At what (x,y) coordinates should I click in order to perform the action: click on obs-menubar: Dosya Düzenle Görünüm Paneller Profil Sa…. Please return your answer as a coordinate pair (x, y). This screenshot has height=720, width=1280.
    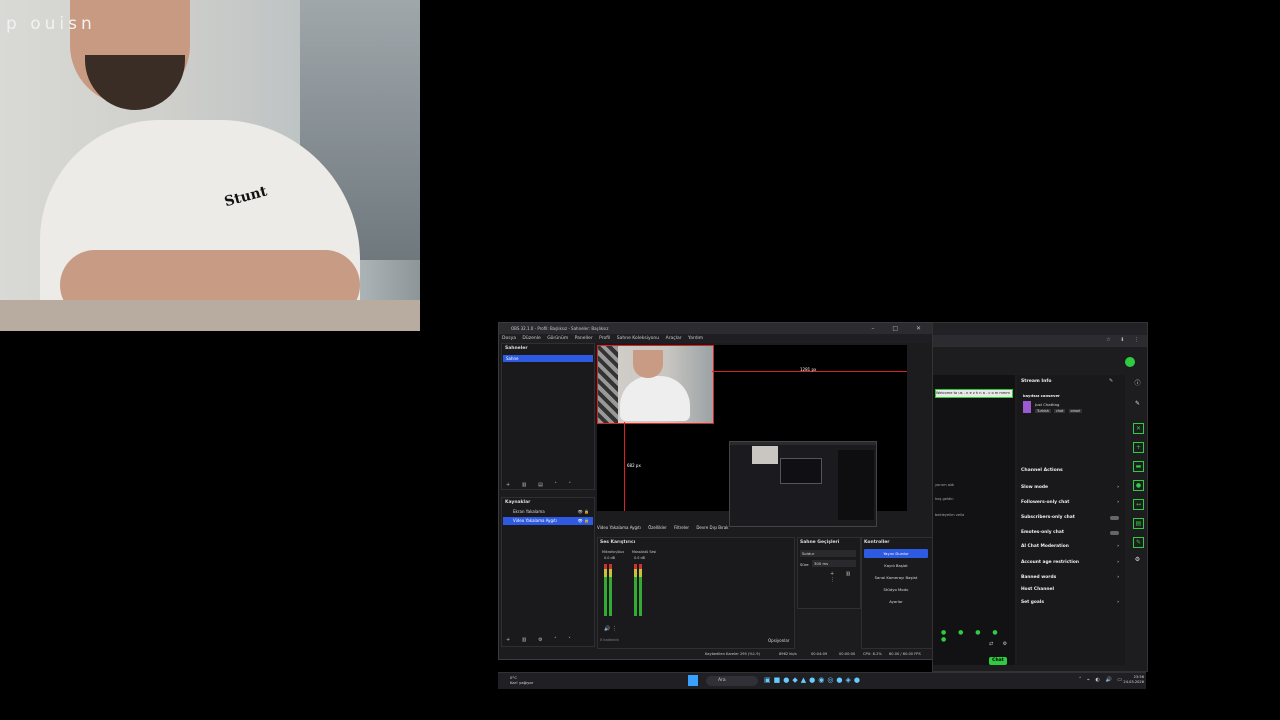
    Looking at the image, I should click on (716, 338).